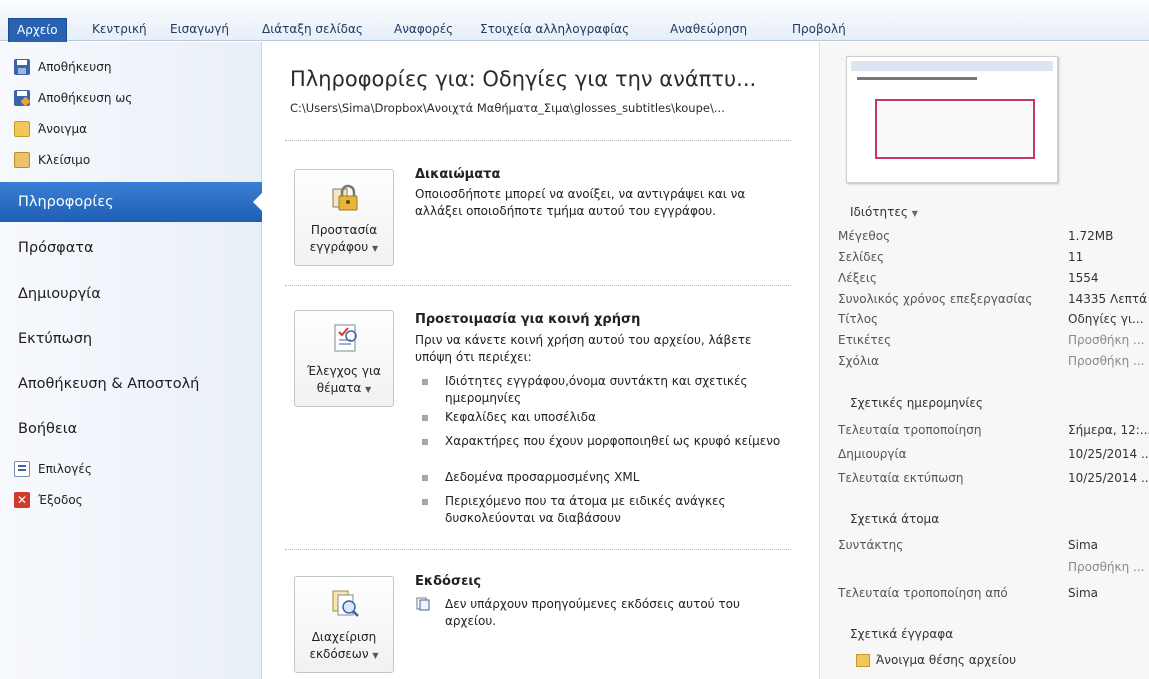  I want to click on nav-tab-new: Δημιουργία, so click(131, 294).